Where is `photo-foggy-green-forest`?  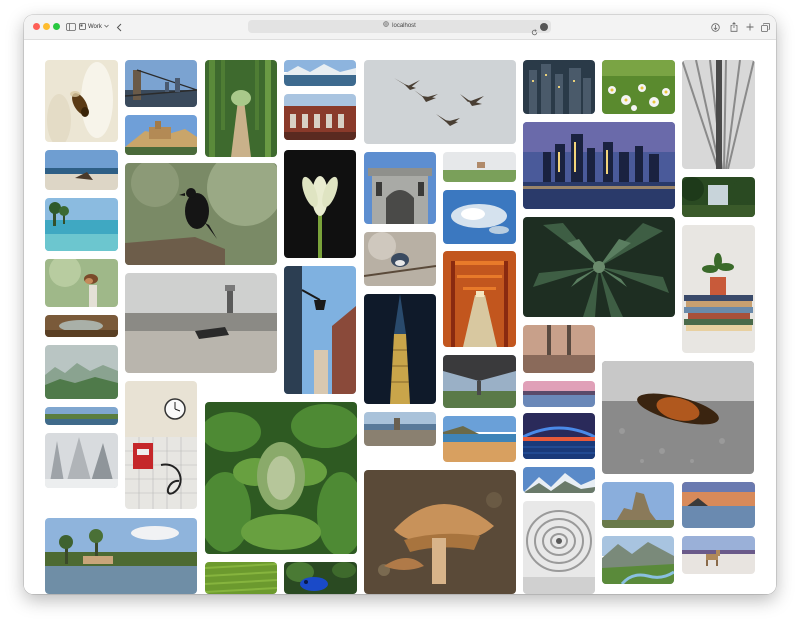 photo-foggy-green-forest is located at coordinates (81, 372).